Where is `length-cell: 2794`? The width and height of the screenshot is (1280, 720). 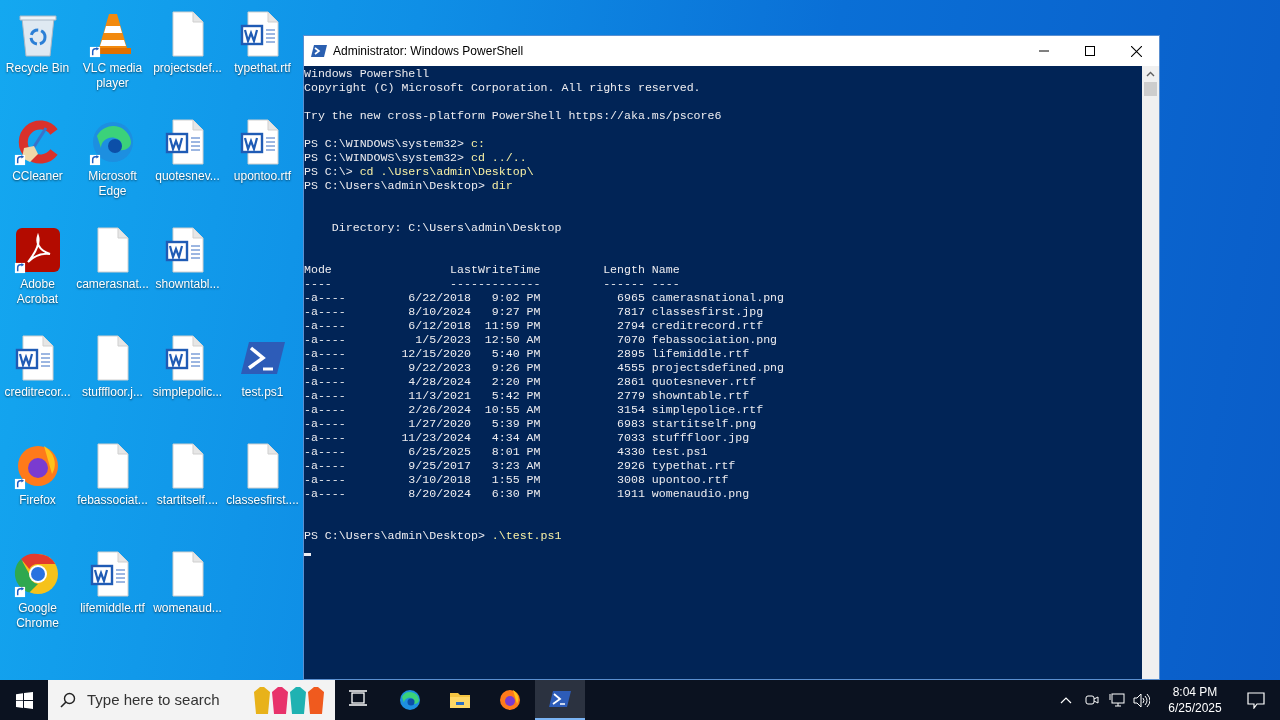 length-cell: 2794 is located at coordinates (631, 325).